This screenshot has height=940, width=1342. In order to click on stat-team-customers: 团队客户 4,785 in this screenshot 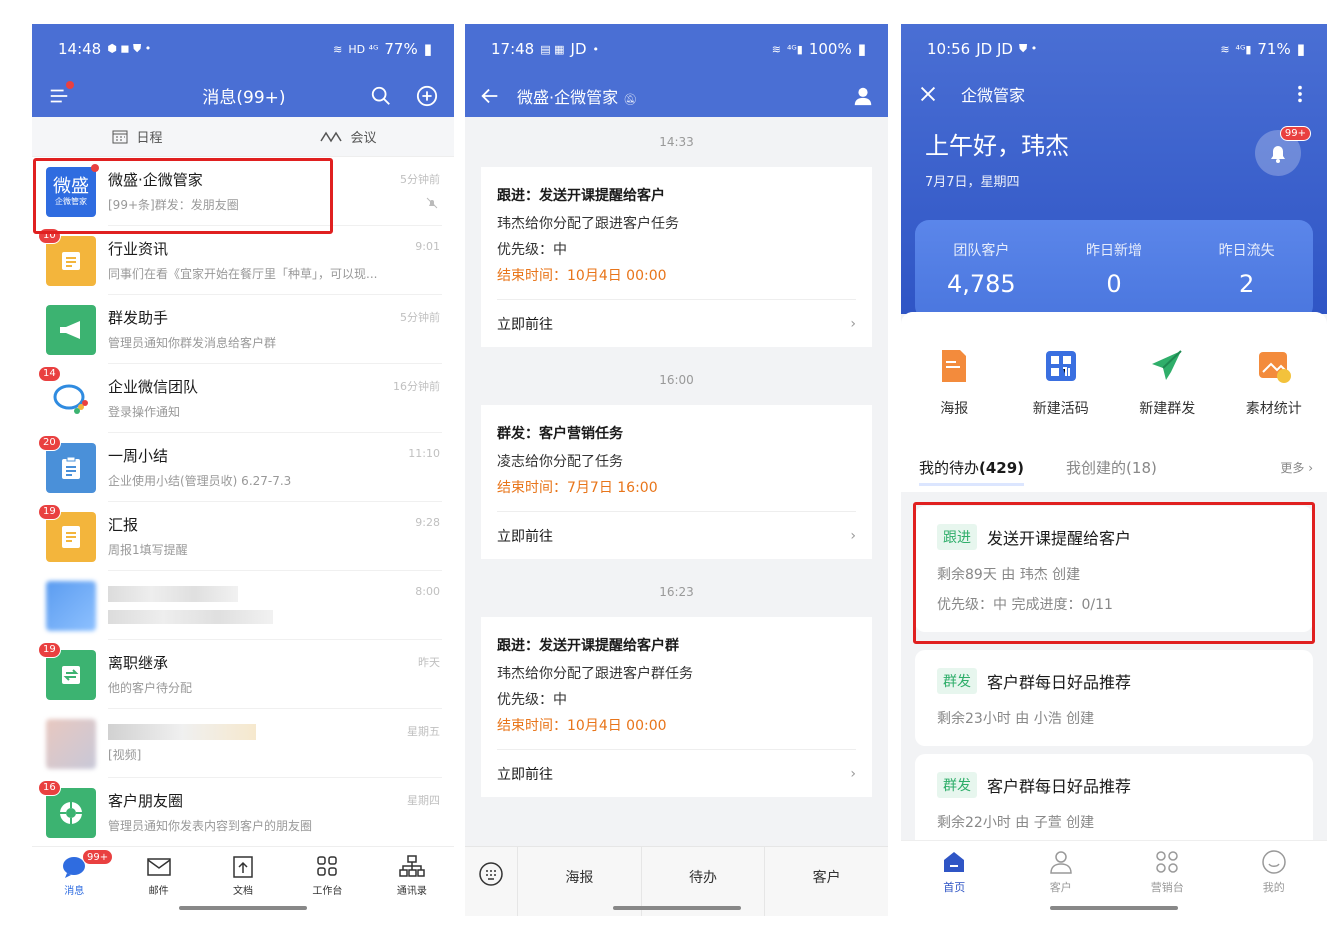, I will do `click(981, 270)`.